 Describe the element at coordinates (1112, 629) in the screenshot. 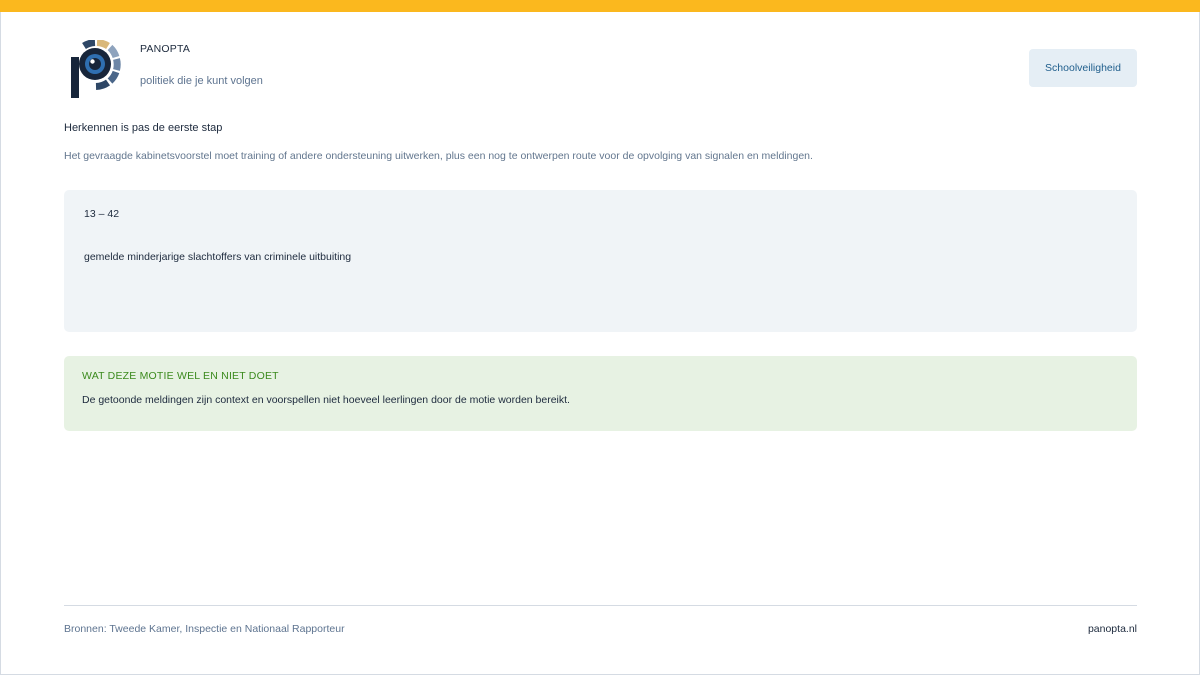

I see `site-link: panopta.nl` at that location.